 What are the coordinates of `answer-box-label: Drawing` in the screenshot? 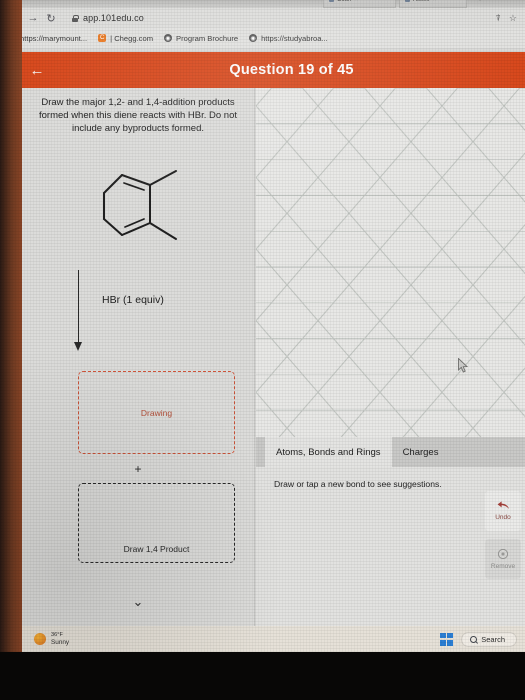 It's located at (156, 412).